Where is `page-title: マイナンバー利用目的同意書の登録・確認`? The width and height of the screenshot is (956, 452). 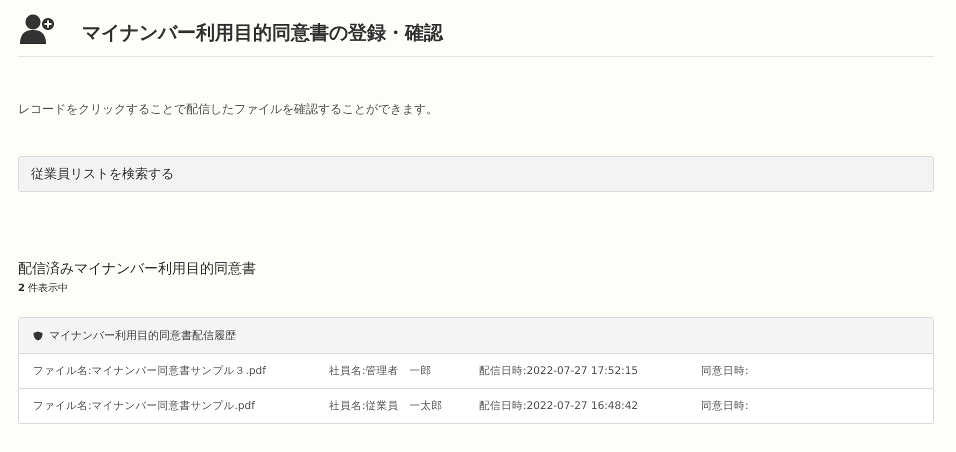
page-title: マイナンバー利用目的同意書の登録・確認 is located at coordinates (262, 33).